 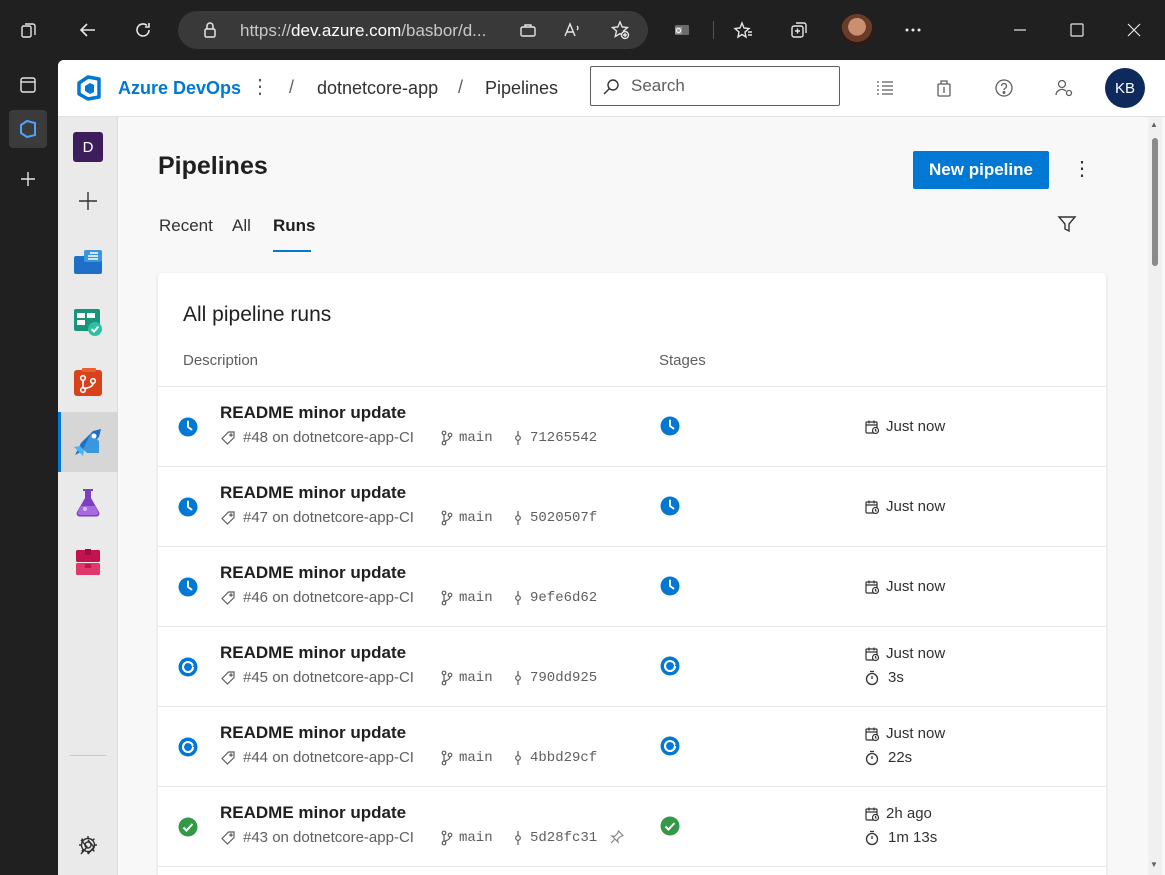 I want to click on app-available-icon, so click(x=528, y=30).